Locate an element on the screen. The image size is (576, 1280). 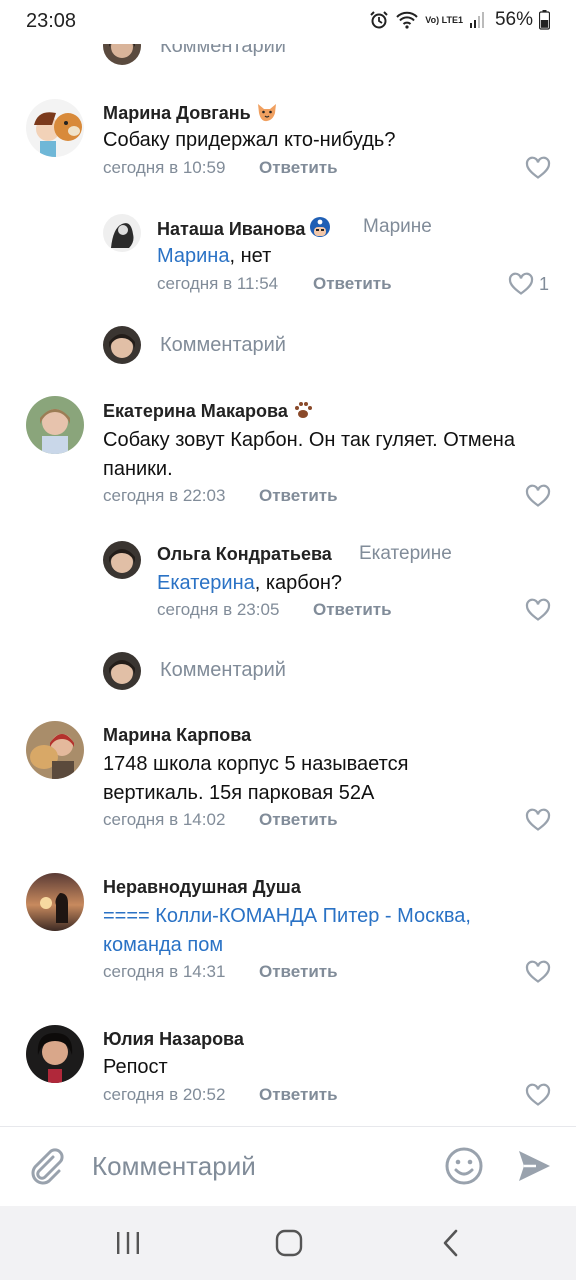
home-icon is located at coordinates (289, 1245).